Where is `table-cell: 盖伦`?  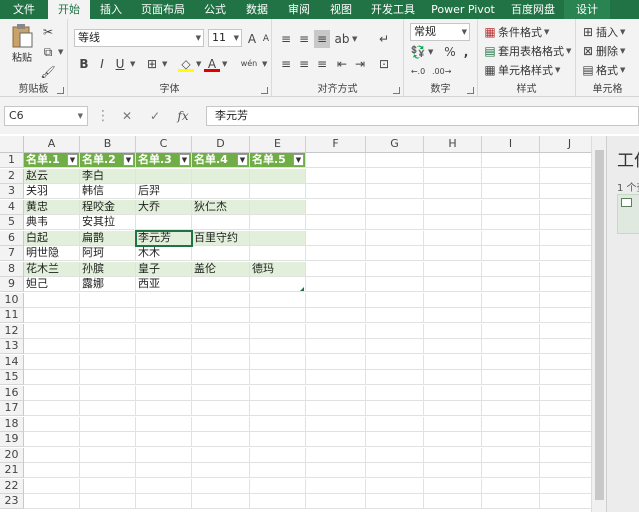 table-cell: 盖伦 is located at coordinates (221, 269).